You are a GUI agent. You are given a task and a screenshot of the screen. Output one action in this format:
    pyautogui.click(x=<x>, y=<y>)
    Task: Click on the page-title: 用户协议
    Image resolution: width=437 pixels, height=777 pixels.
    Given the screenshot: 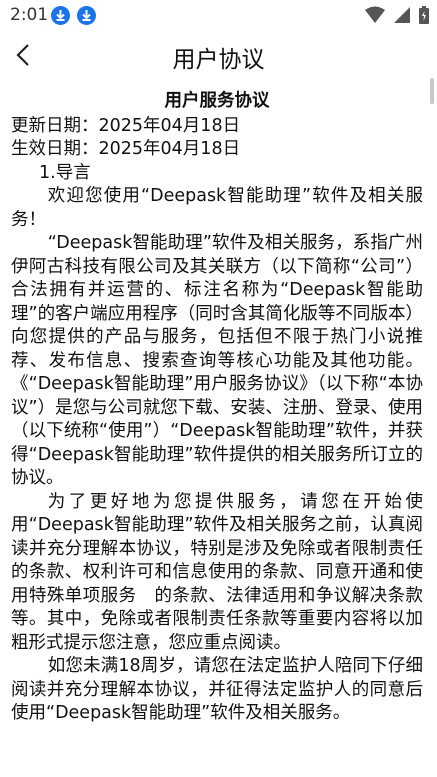 What is the action you would take?
    pyautogui.click(x=218, y=60)
    